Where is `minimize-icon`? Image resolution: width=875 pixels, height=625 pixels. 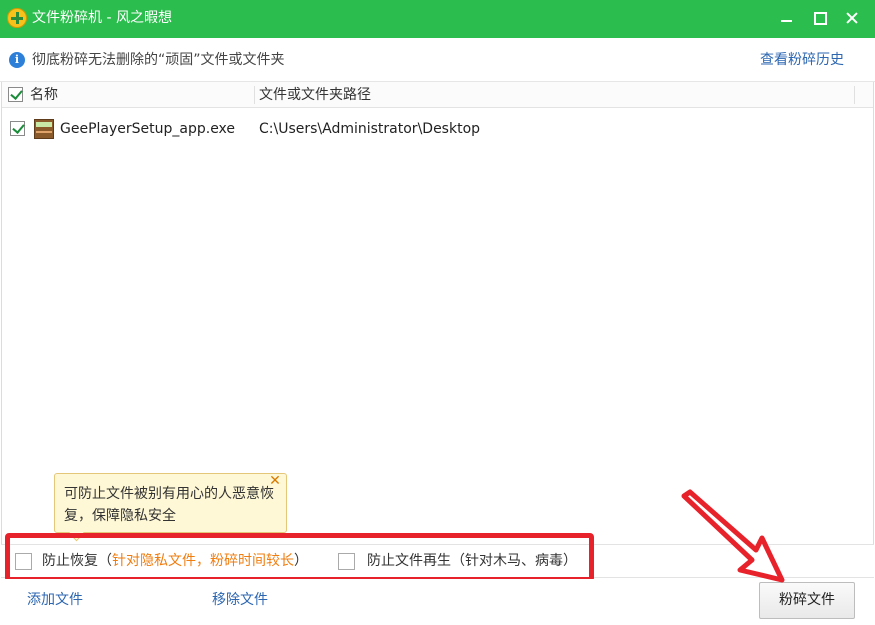
minimize-icon is located at coordinates (786, 18).